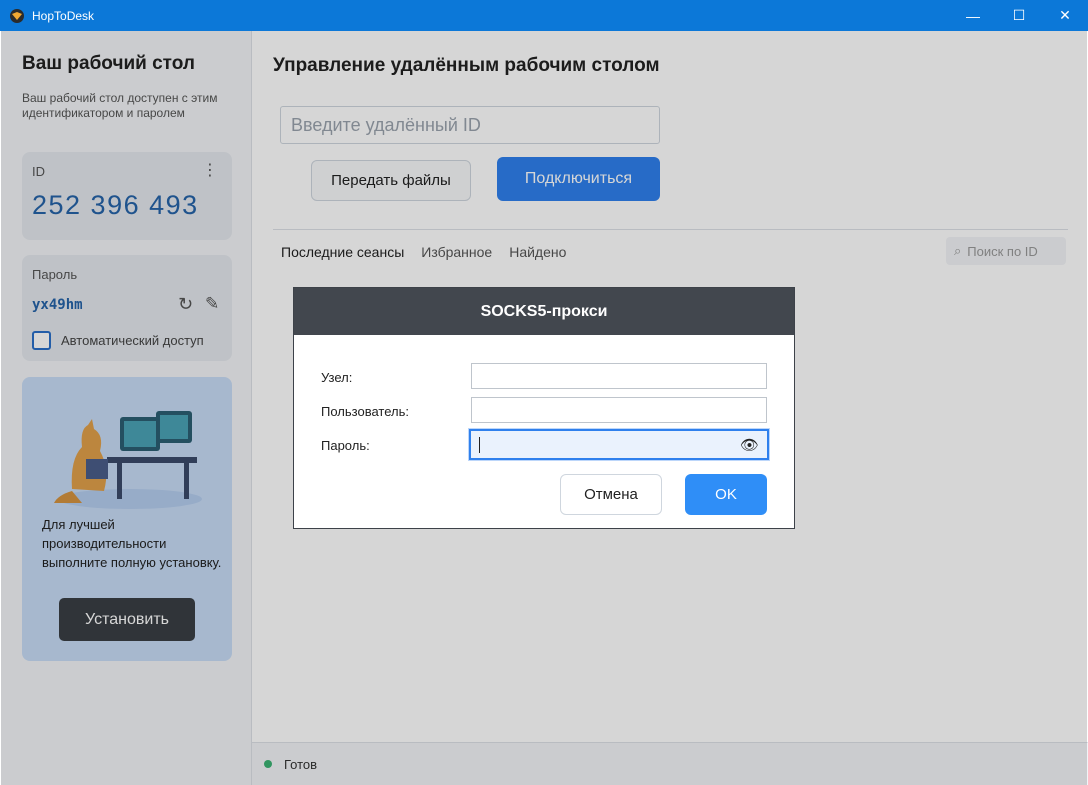  What do you see at coordinates (726, 494) in the screenshot?
I see `ok-button: OK` at bounding box center [726, 494].